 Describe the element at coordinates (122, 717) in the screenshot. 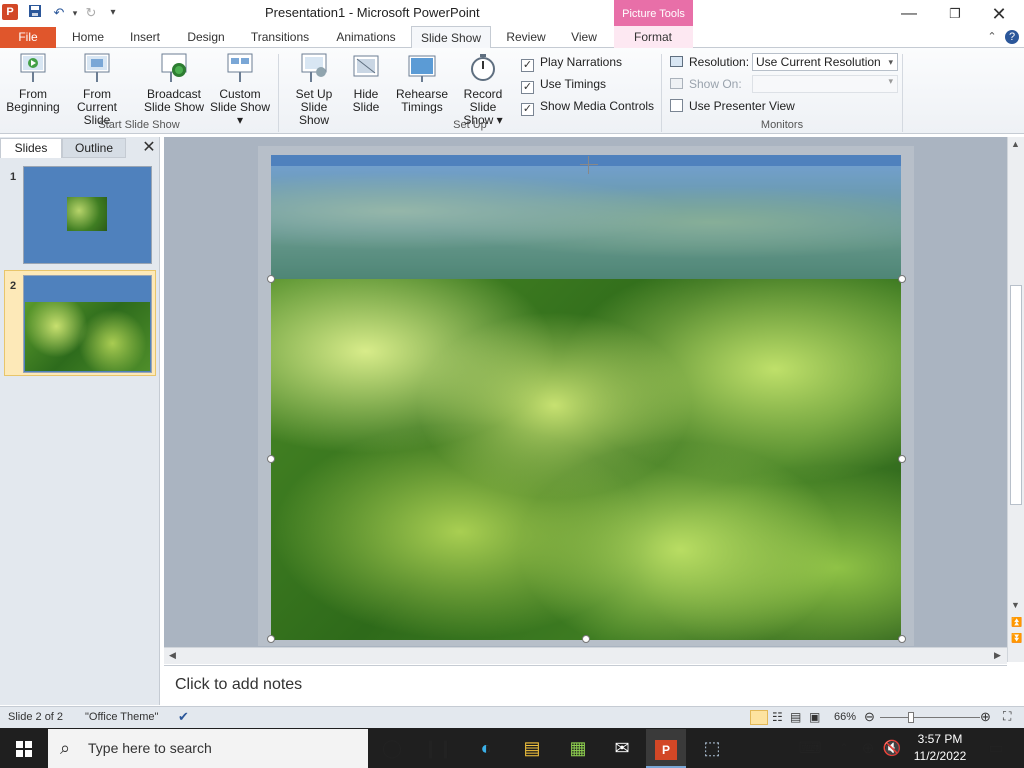

I see `theme-name: "Office Theme"` at that location.